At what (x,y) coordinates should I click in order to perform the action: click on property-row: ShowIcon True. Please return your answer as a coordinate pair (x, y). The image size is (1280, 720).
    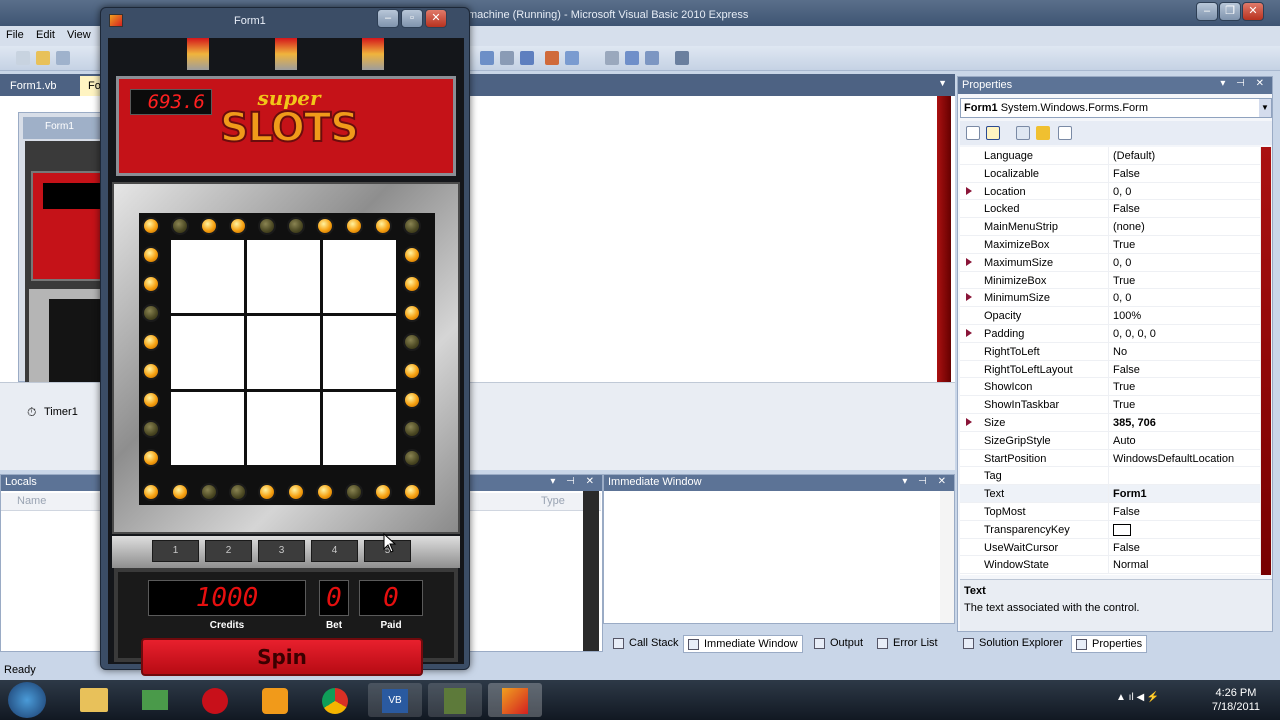
    Looking at the image, I should click on (1110, 387).